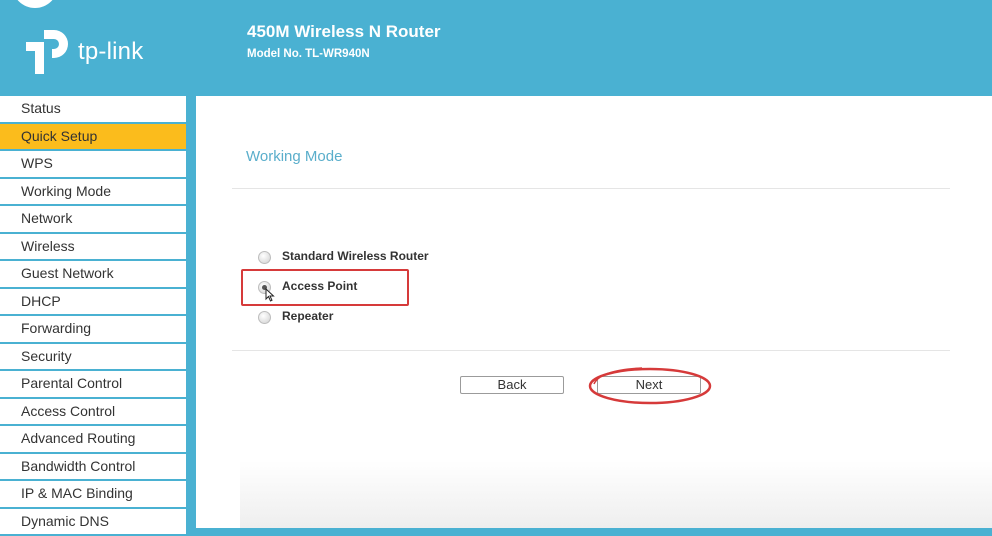 The height and width of the screenshot is (536, 992). I want to click on sidebar-item-ip-mac-binding: IP & MAC Binding, so click(93, 495).